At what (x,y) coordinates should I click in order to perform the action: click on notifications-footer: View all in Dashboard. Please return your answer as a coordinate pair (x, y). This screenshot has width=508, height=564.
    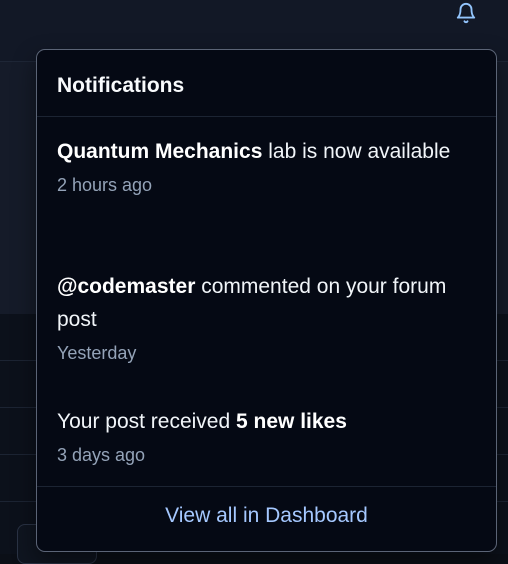
    Looking at the image, I should click on (266, 519).